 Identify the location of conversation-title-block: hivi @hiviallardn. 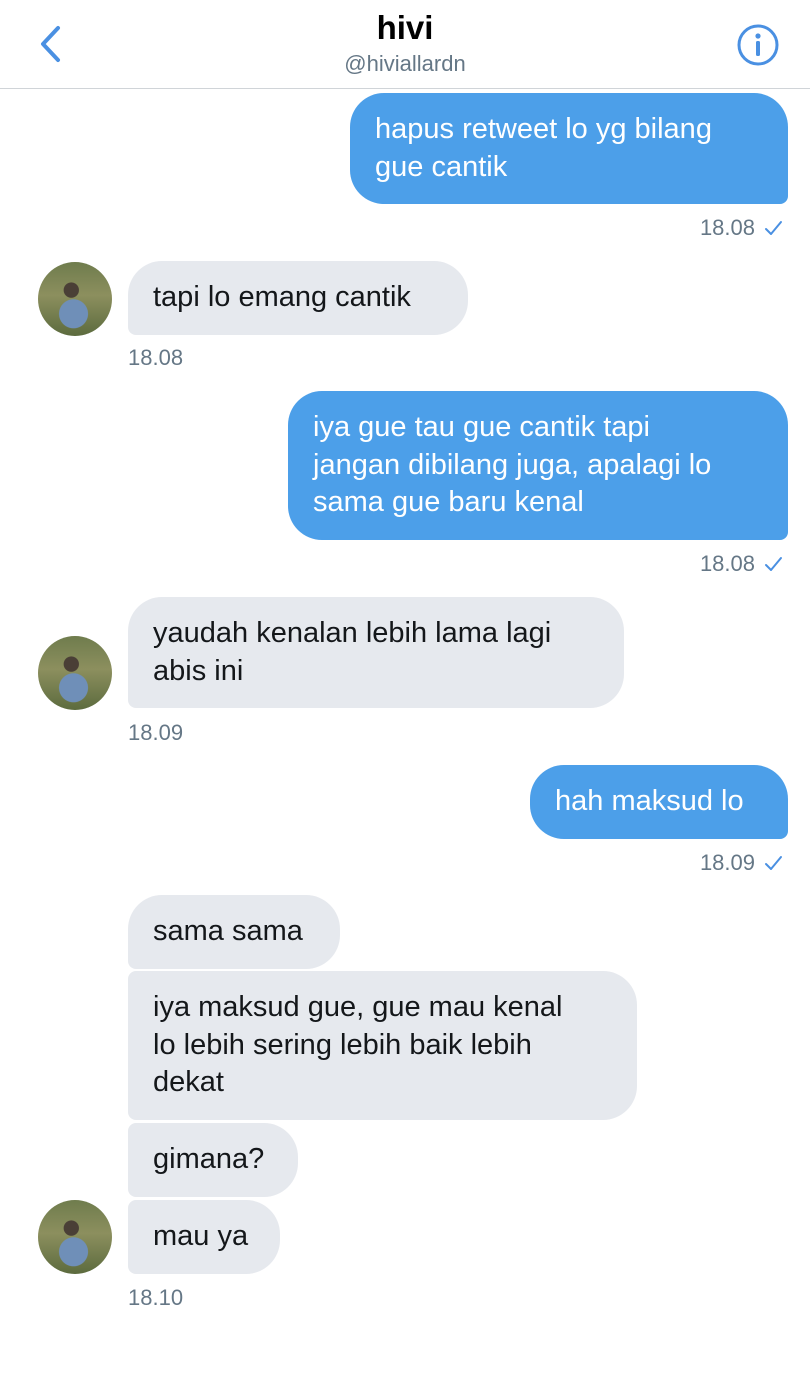
(405, 43).